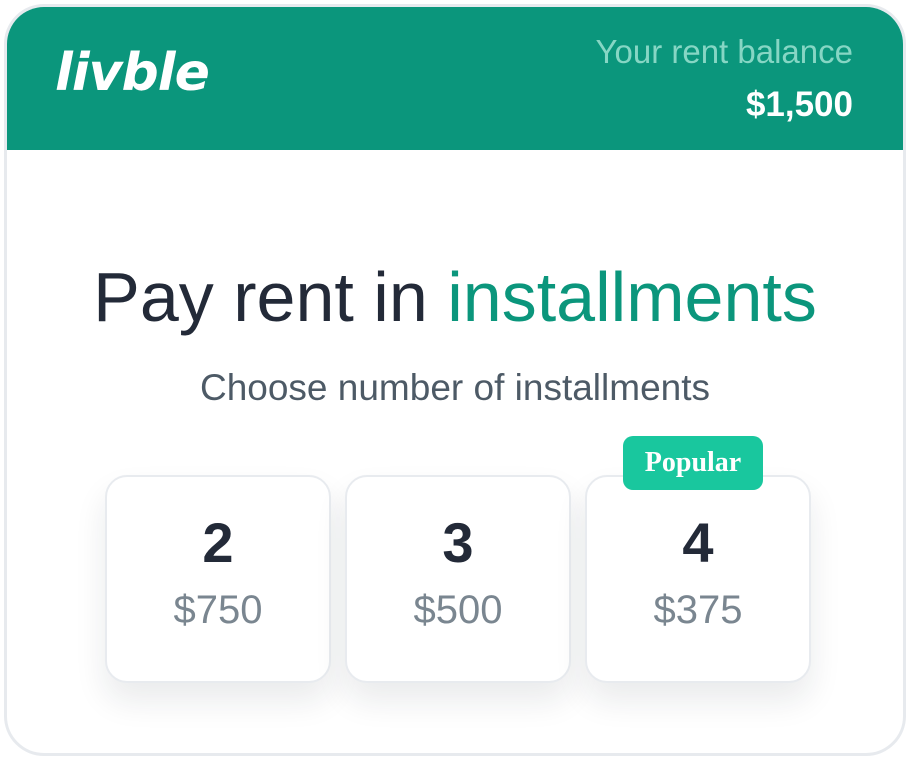 Image resolution: width=912 pixels, height=762 pixels. I want to click on rent-balance-label: Your rent balance, so click(724, 51).